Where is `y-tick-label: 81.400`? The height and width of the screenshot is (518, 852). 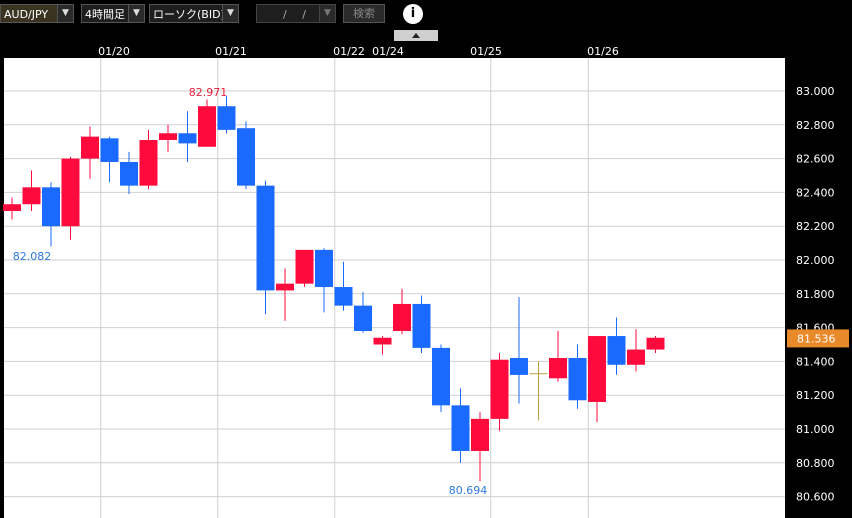 y-tick-label: 81.400 is located at coordinates (815, 361).